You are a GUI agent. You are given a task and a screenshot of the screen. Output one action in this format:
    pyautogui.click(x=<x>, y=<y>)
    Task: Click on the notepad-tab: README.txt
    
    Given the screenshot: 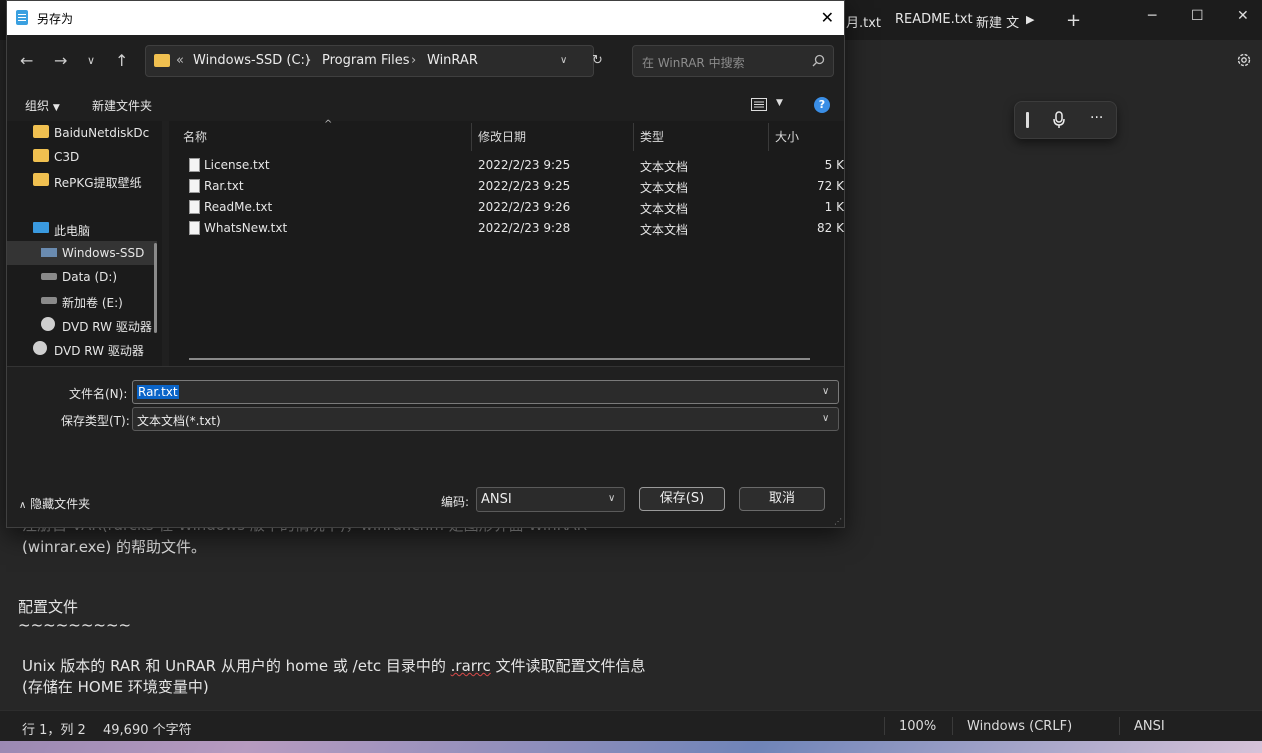 What is the action you would take?
    pyautogui.click(x=934, y=22)
    